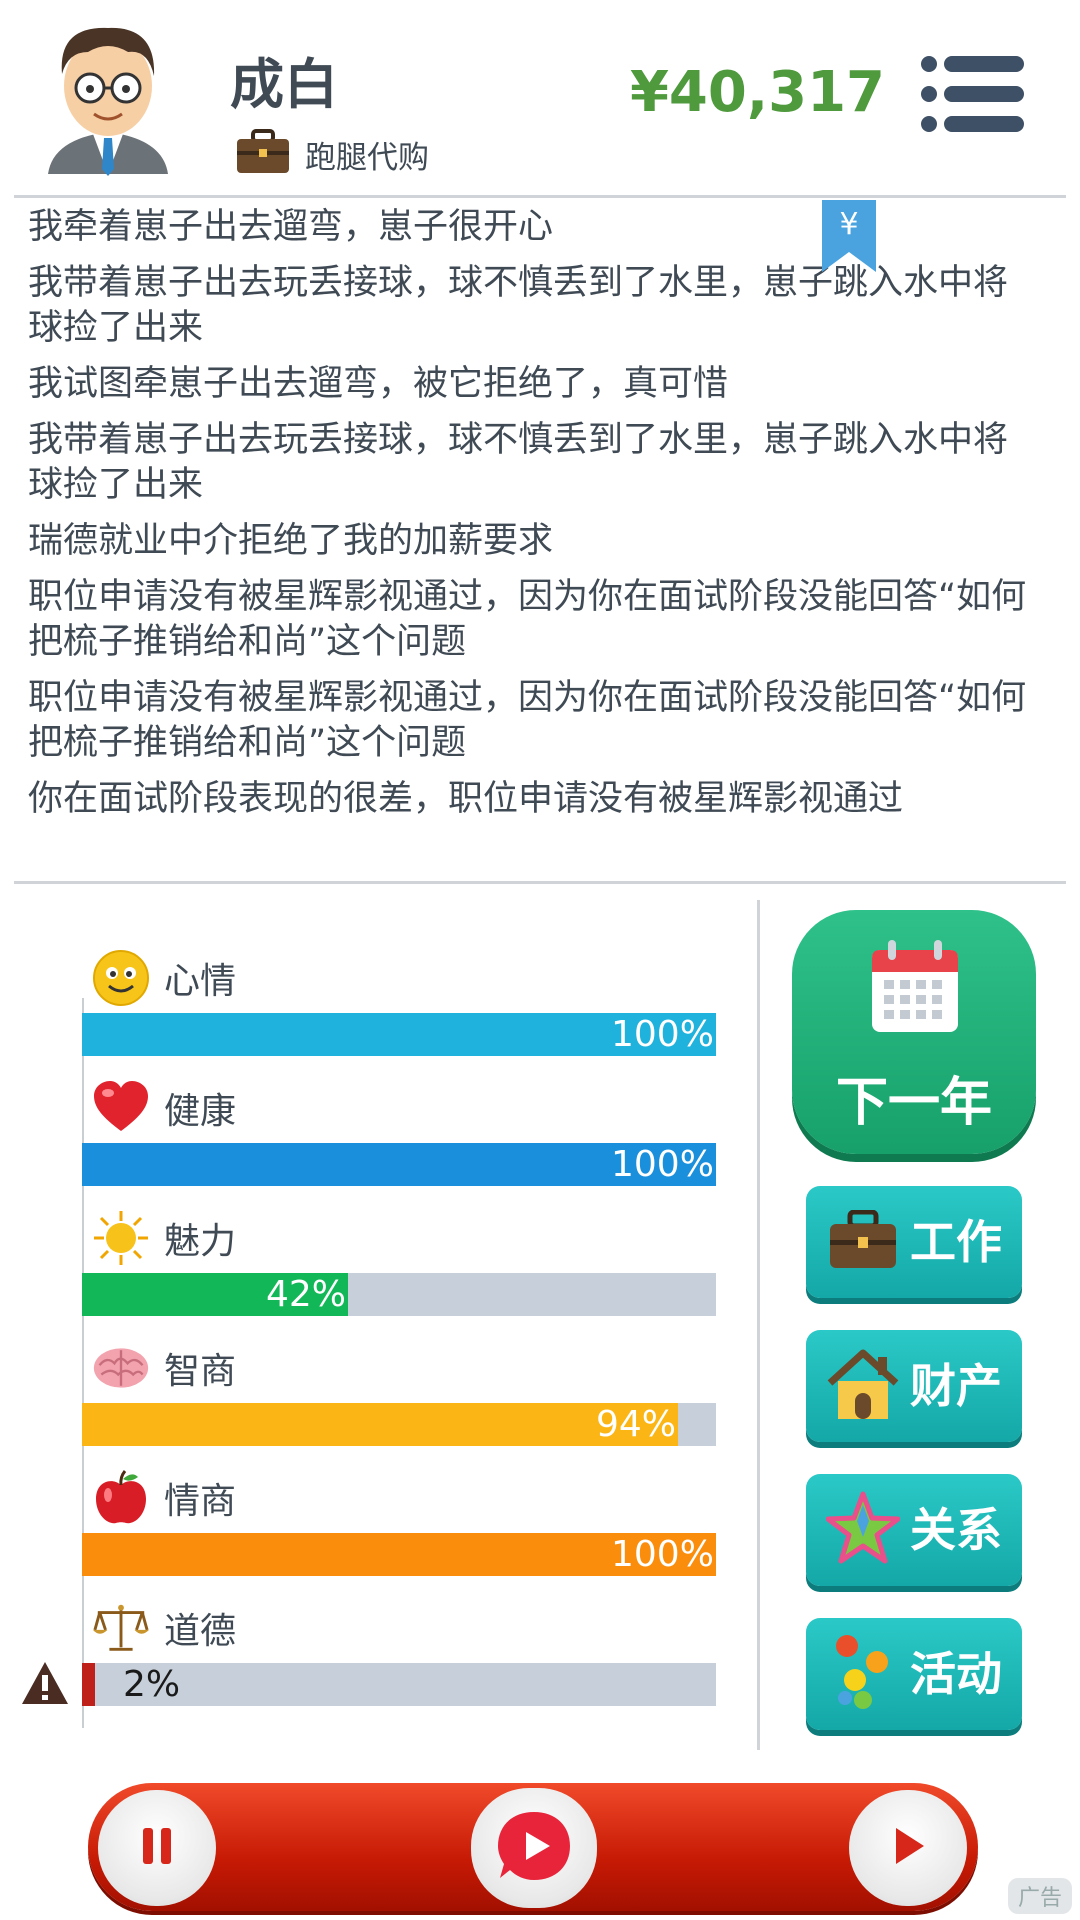 The height and width of the screenshot is (1920, 1080). Describe the element at coordinates (863, 1672) in the screenshot. I see `activity-dots-icon` at that location.